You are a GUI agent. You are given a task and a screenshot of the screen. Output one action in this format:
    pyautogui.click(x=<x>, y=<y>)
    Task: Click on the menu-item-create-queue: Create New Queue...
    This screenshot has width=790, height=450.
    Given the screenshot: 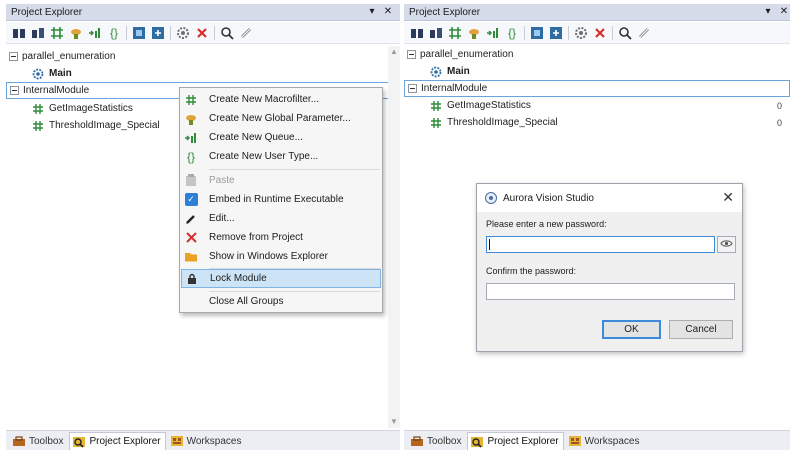 What is the action you would take?
    pyautogui.click(x=281, y=137)
    